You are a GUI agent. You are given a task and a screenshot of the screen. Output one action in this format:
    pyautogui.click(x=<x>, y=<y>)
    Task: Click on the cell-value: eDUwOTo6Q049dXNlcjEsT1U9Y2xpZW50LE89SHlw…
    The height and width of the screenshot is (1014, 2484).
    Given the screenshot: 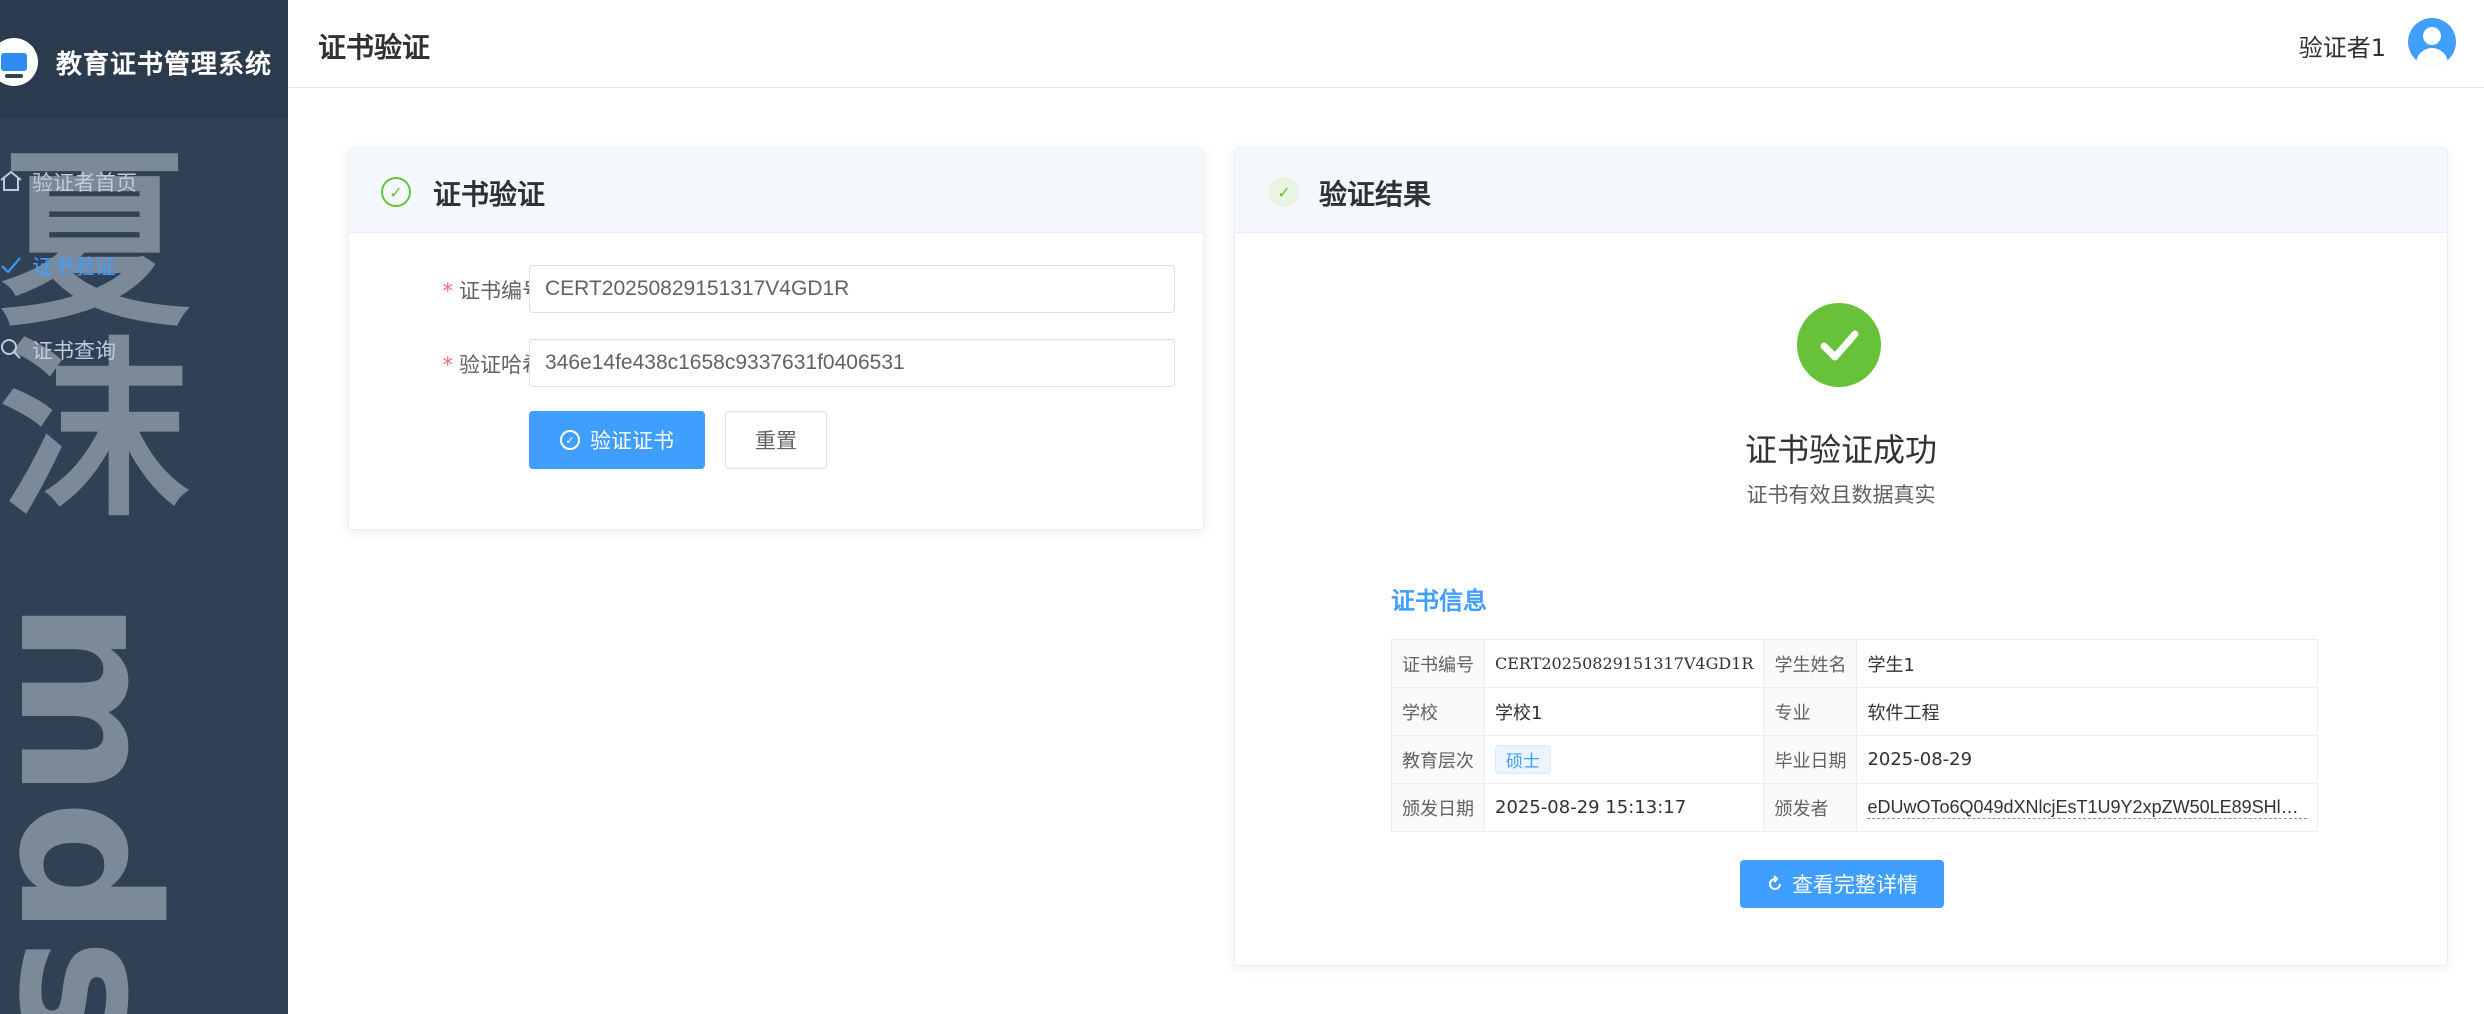 What is the action you would take?
    pyautogui.click(x=2087, y=807)
    